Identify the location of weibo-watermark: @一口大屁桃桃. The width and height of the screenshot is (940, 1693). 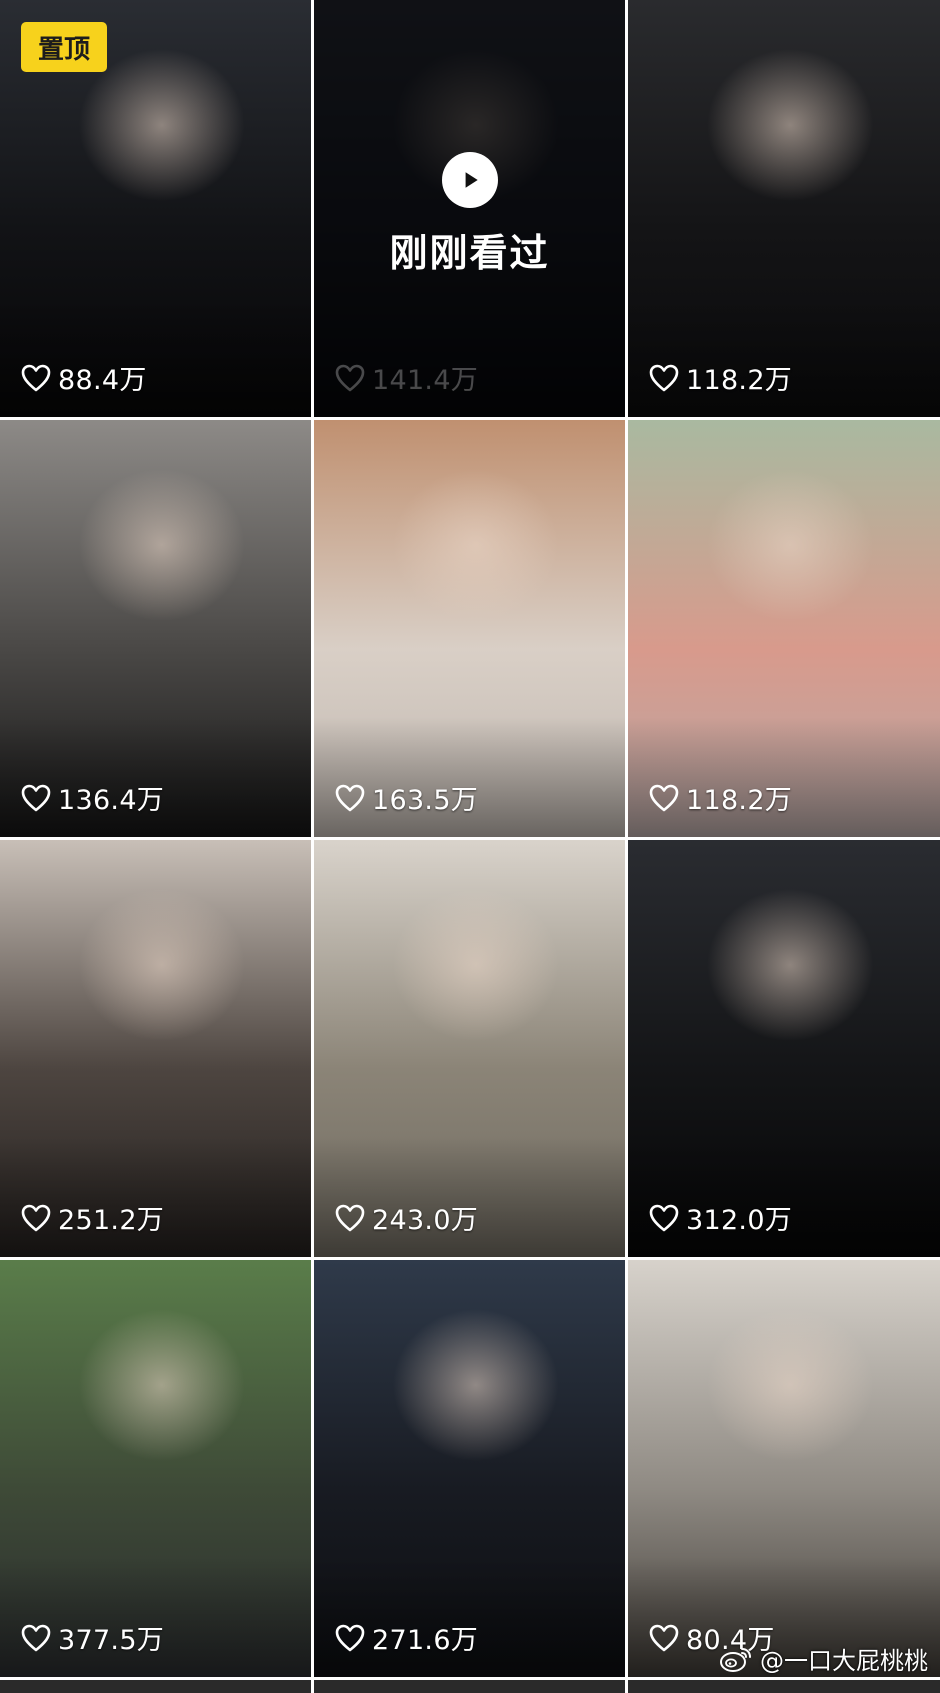
(823, 1658).